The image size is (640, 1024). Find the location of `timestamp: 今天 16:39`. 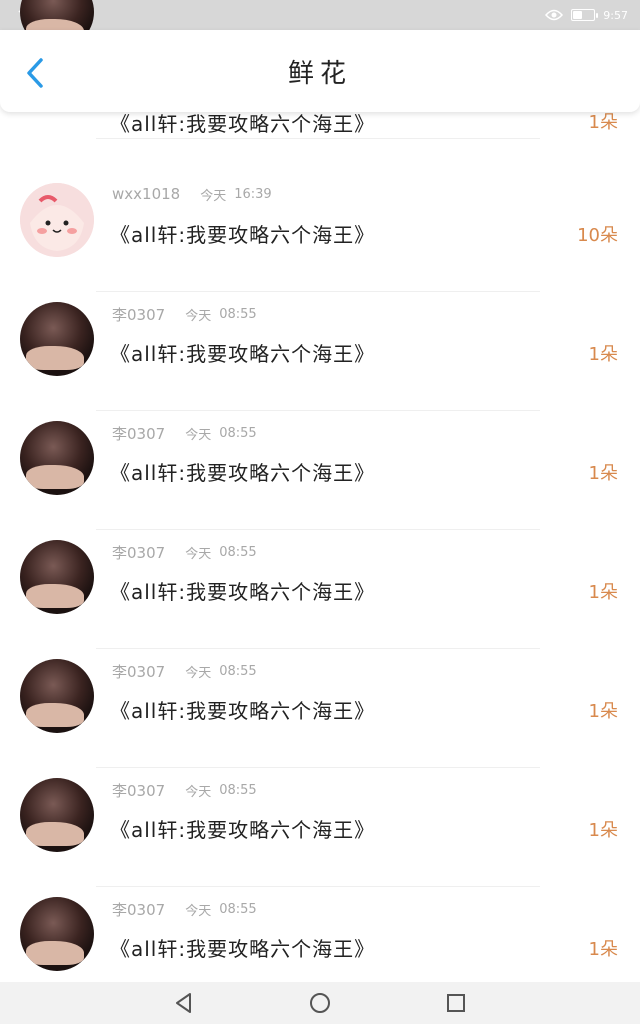

timestamp: 今天 16:39 is located at coordinates (235, 194).